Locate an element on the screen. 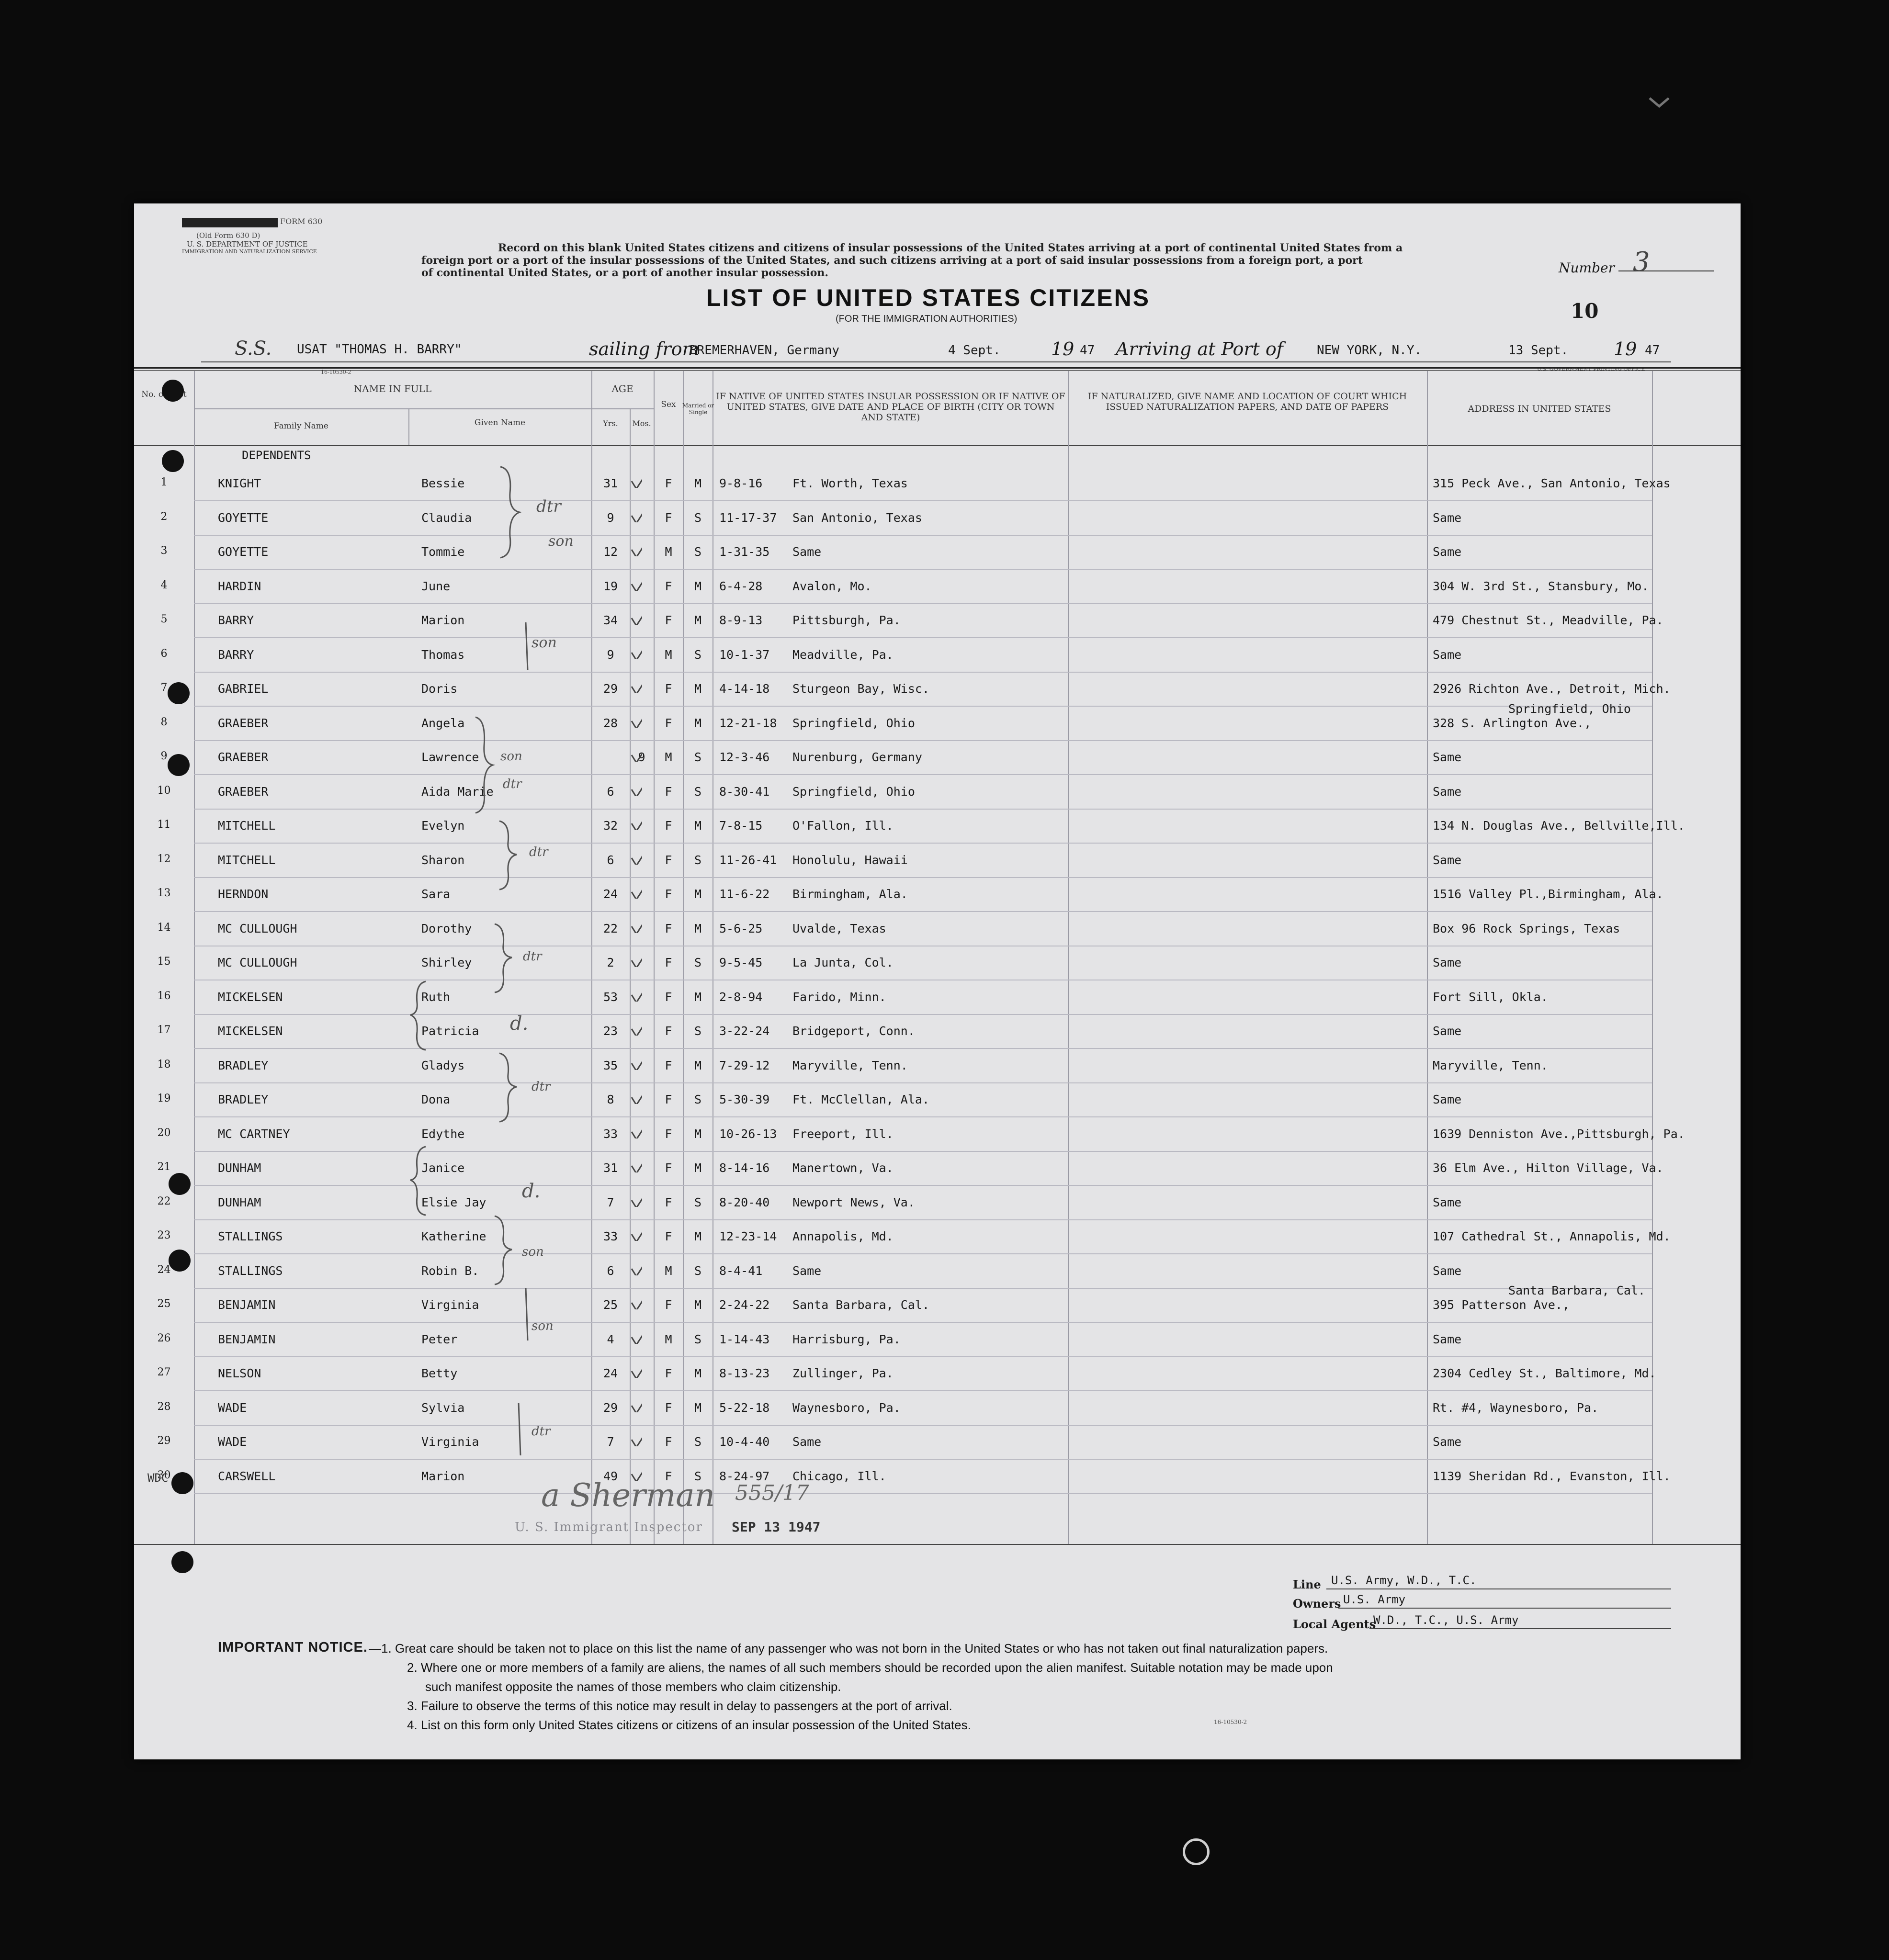  section-label: DEPENDENTS is located at coordinates (276, 455).